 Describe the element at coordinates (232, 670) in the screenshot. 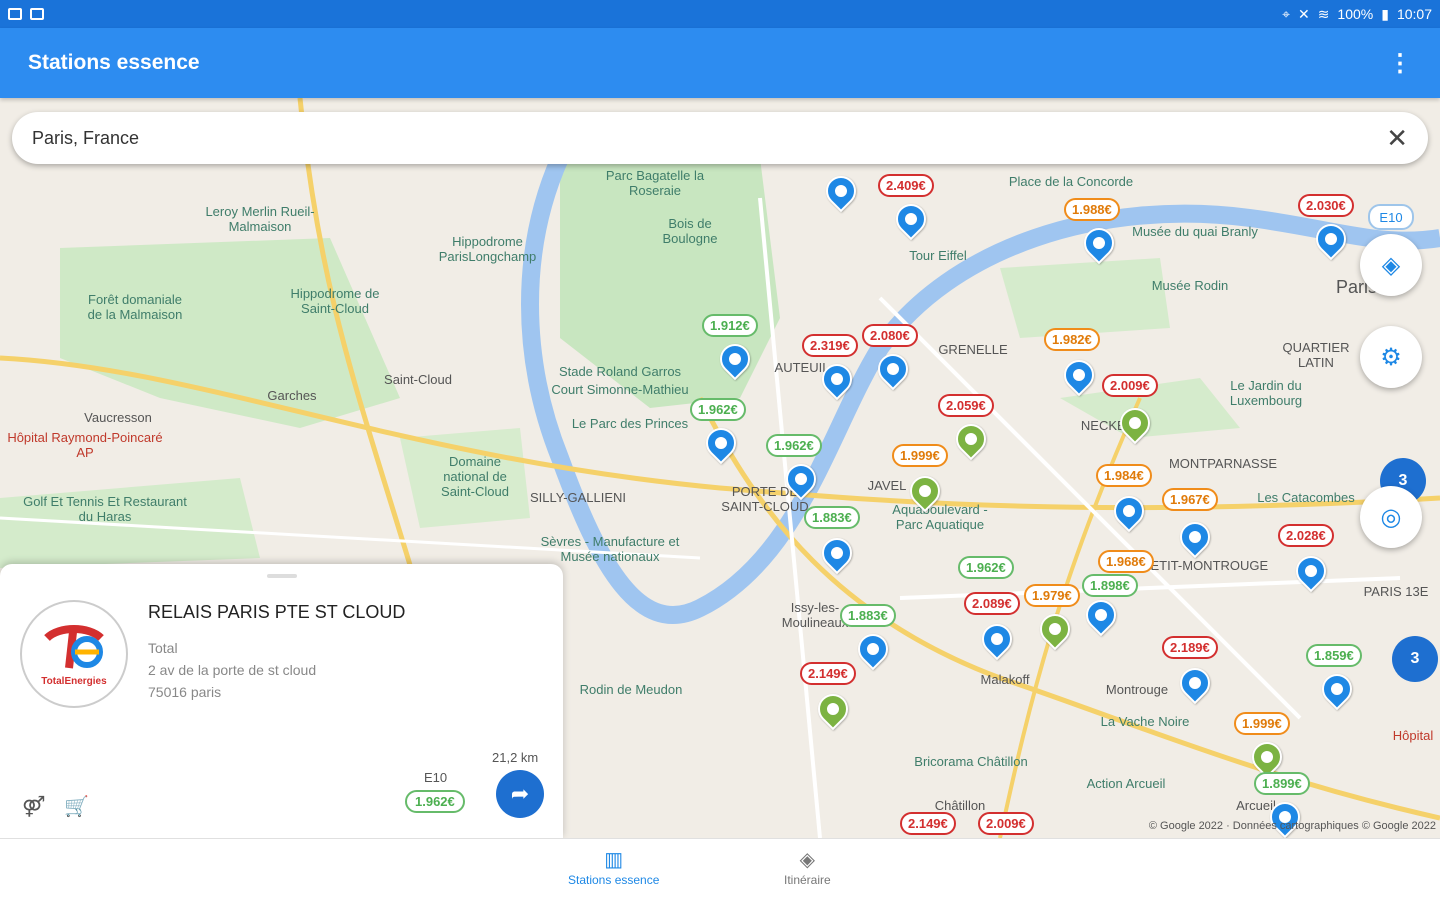

I see `station-address: 2 av de la porte de st cloud` at that location.